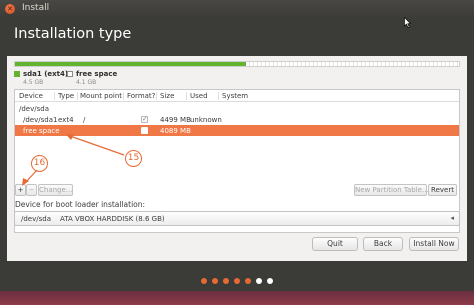  Describe the element at coordinates (407, 22) in the screenshot. I see `mouse-pointer-icon` at that location.